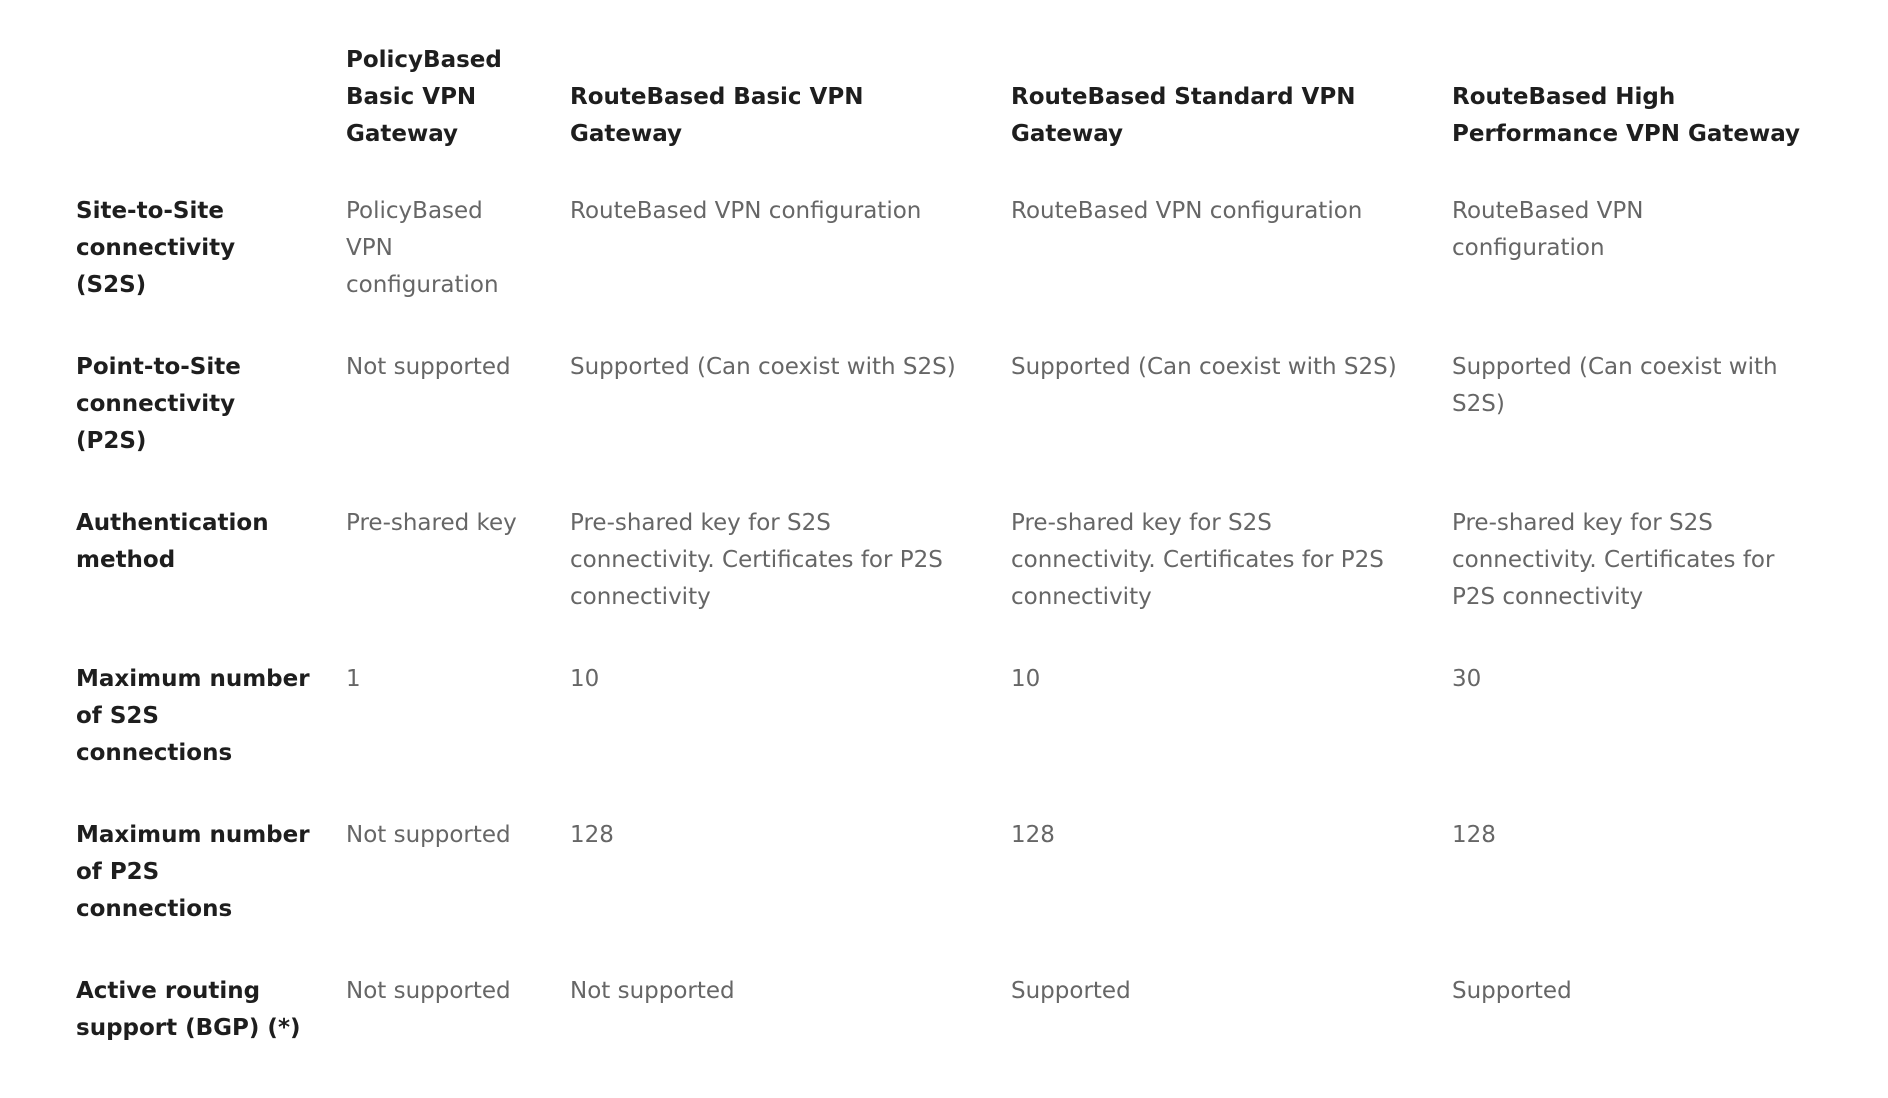  I want to click on row-label: Point-to-Site connectivity (P2S), so click(158, 404).